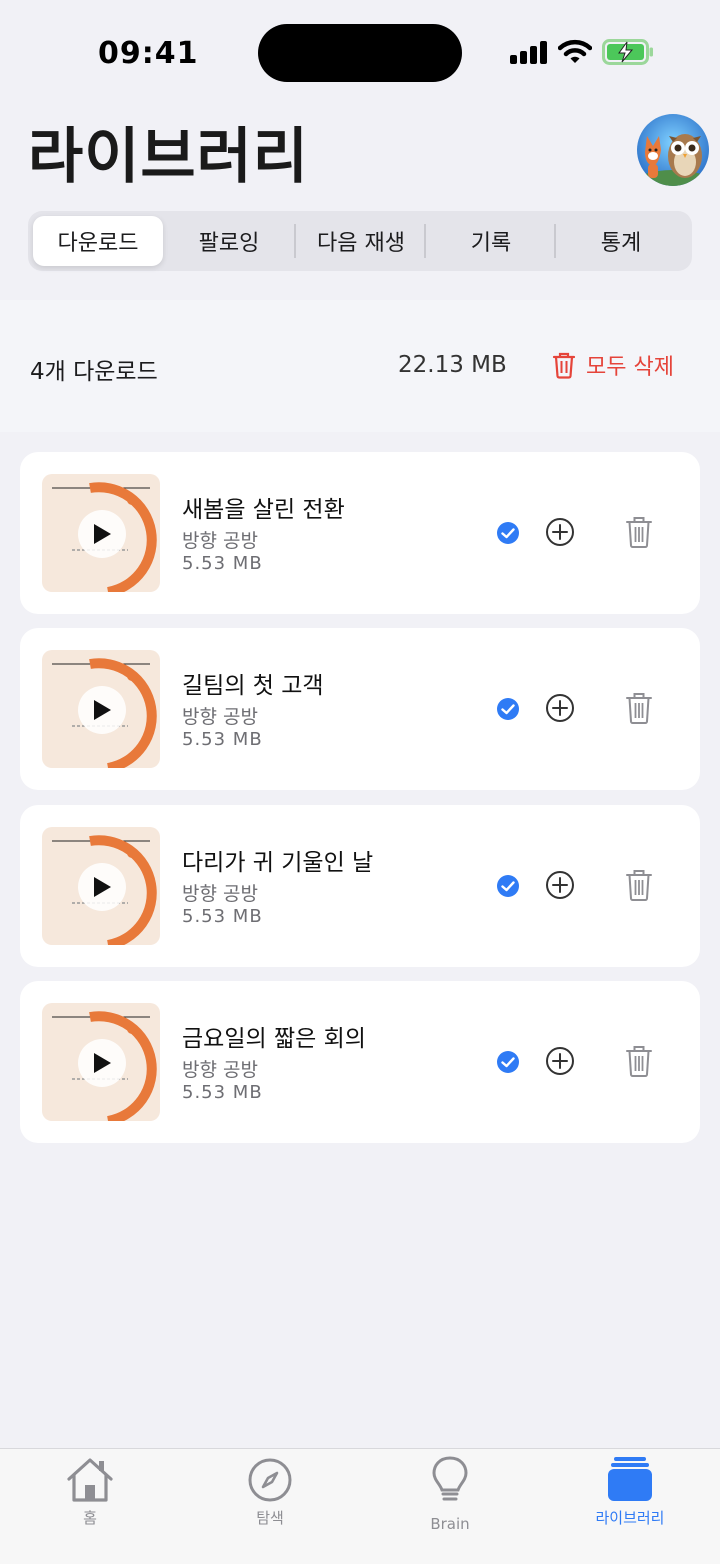 This screenshot has width=720, height=1564. Describe the element at coordinates (360, 886) in the screenshot. I see `download-card: 다리가 귀 기울인 날 방향 공방 5.53 MB` at that location.